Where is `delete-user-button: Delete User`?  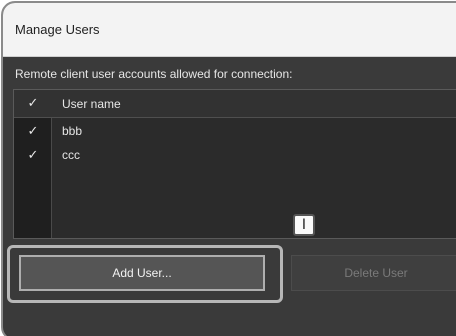 delete-user-button: Delete User is located at coordinates (373, 273).